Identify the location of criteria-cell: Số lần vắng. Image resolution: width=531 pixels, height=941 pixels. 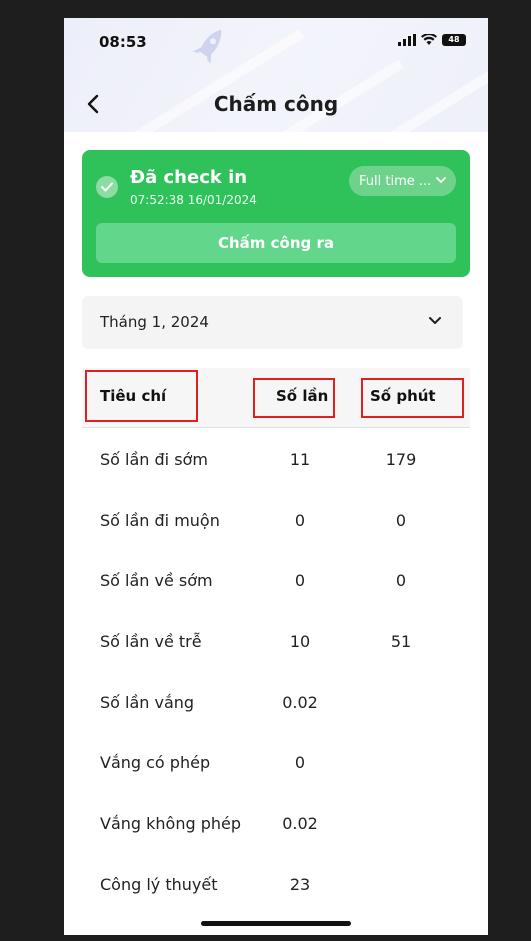
(147, 702).